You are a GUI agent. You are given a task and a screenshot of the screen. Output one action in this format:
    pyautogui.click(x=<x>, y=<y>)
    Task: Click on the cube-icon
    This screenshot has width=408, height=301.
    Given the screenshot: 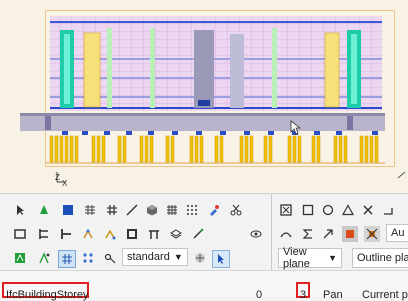 What is the action you would take?
    pyautogui.click(x=152, y=210)
    